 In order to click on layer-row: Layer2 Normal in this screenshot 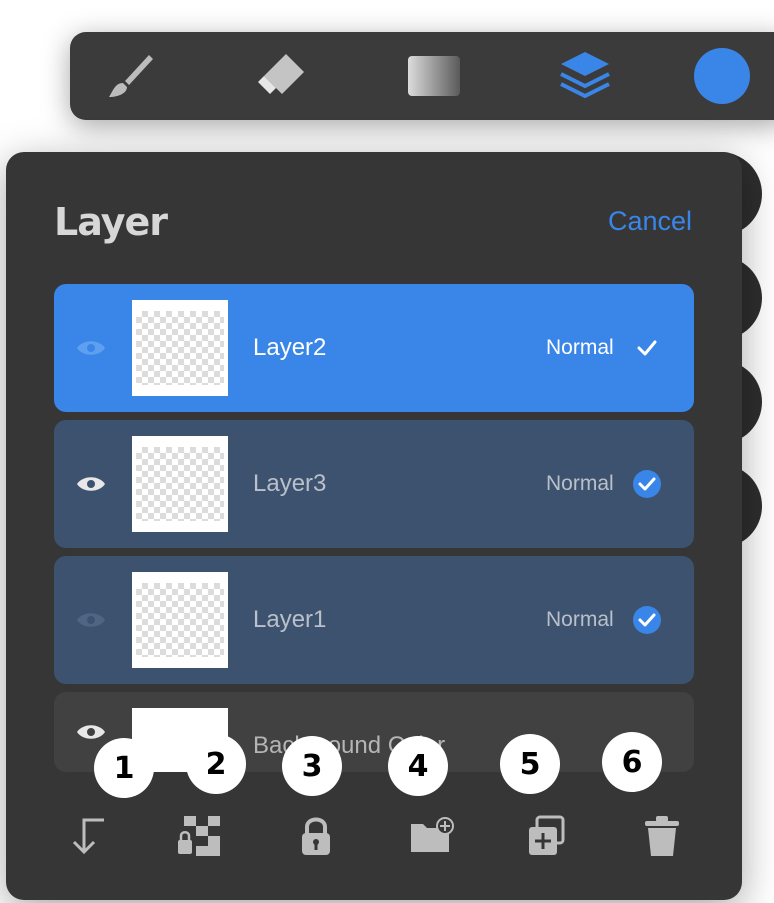, I will do `click(374, 348)`.